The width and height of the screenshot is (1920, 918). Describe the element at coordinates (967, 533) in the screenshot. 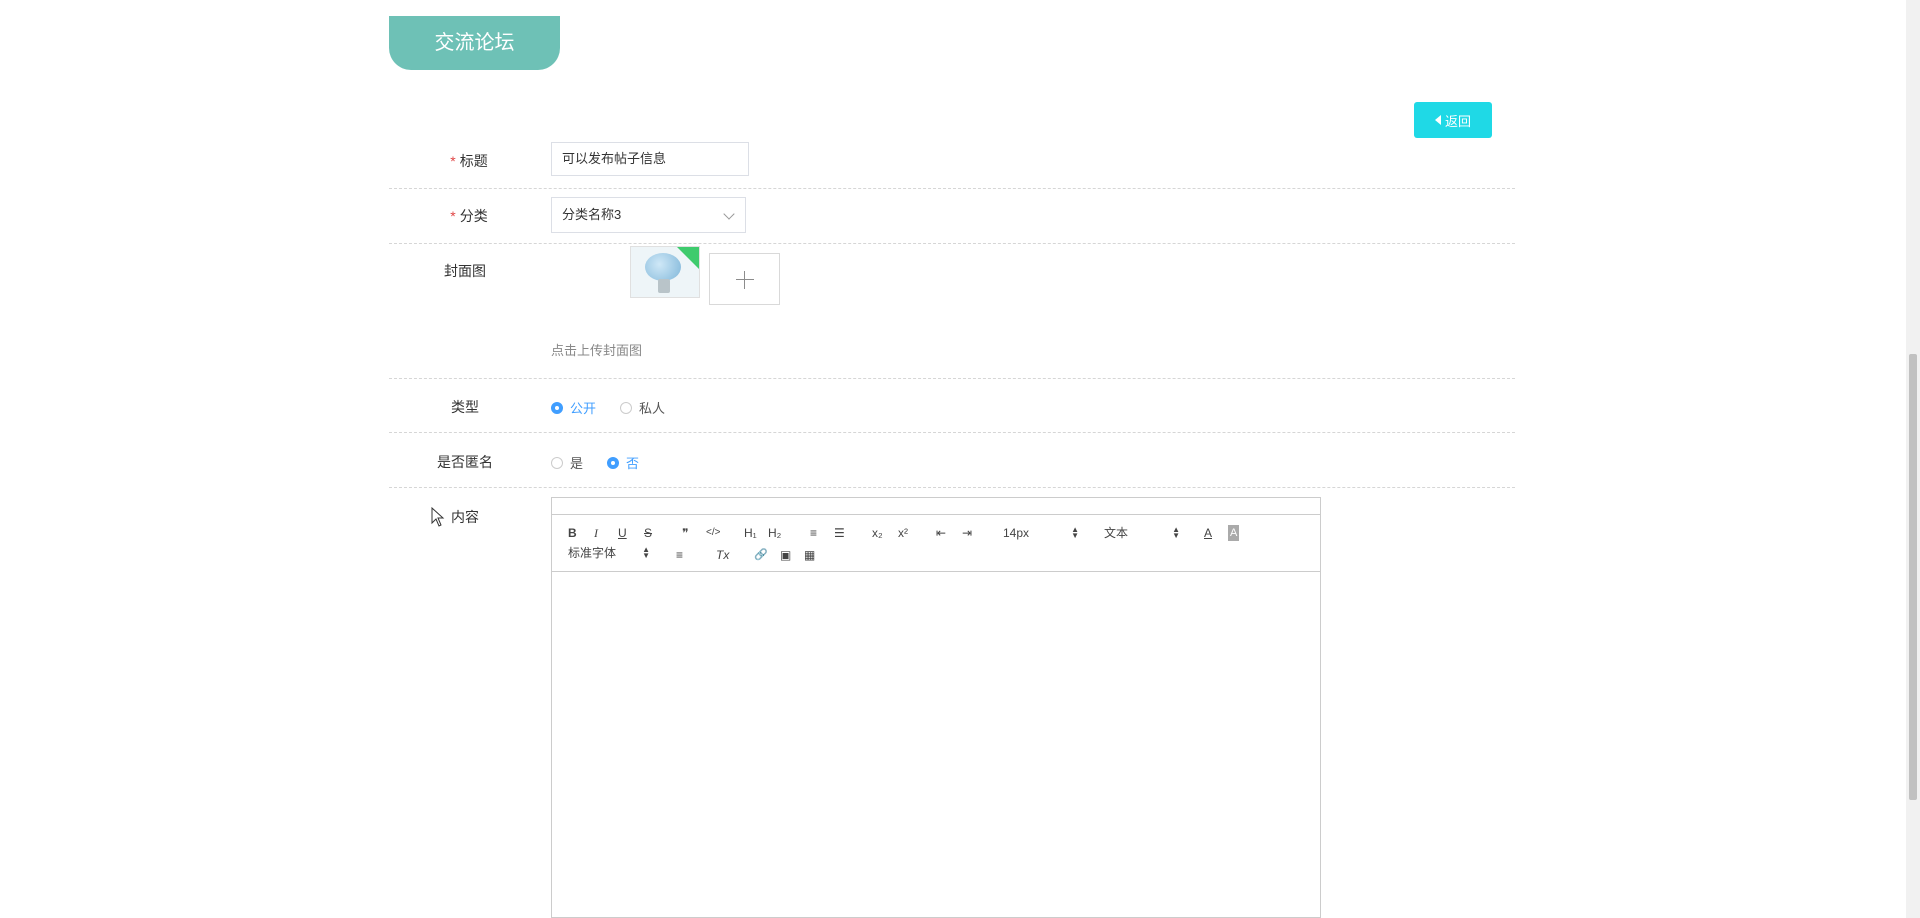

I see `indent-button: ⇥` at that location.